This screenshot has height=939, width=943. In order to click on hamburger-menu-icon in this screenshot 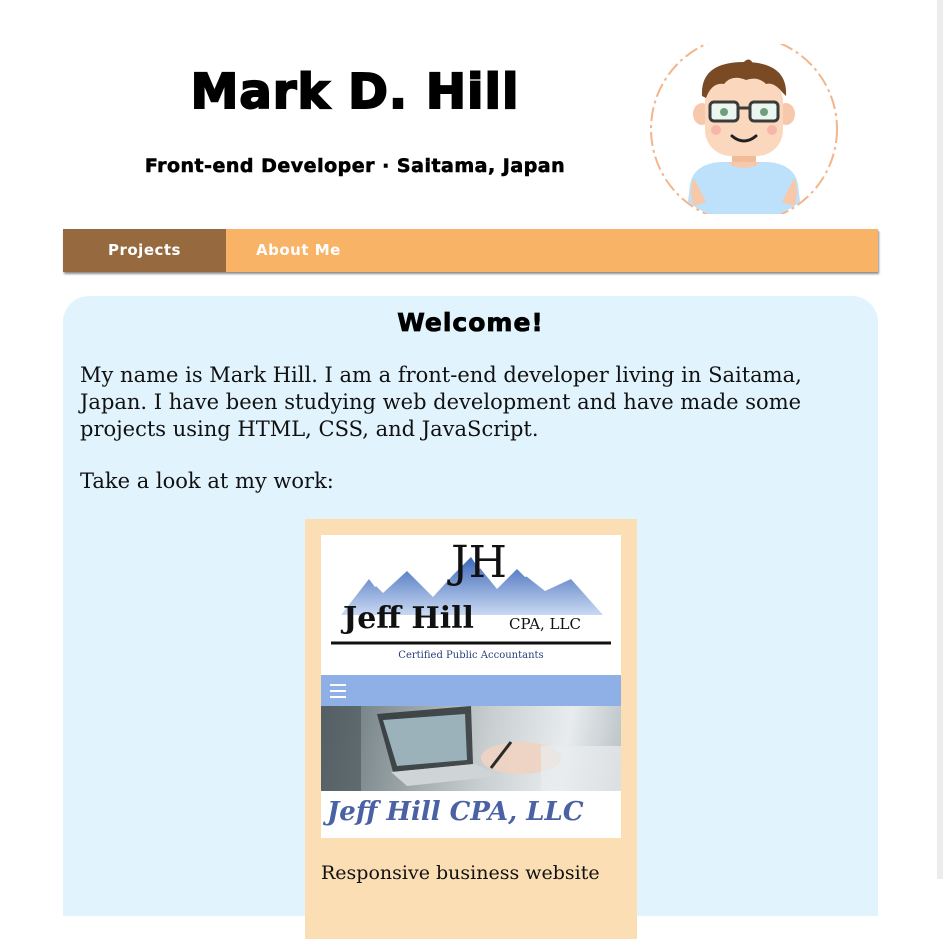, I will do `click(338, 691)`.